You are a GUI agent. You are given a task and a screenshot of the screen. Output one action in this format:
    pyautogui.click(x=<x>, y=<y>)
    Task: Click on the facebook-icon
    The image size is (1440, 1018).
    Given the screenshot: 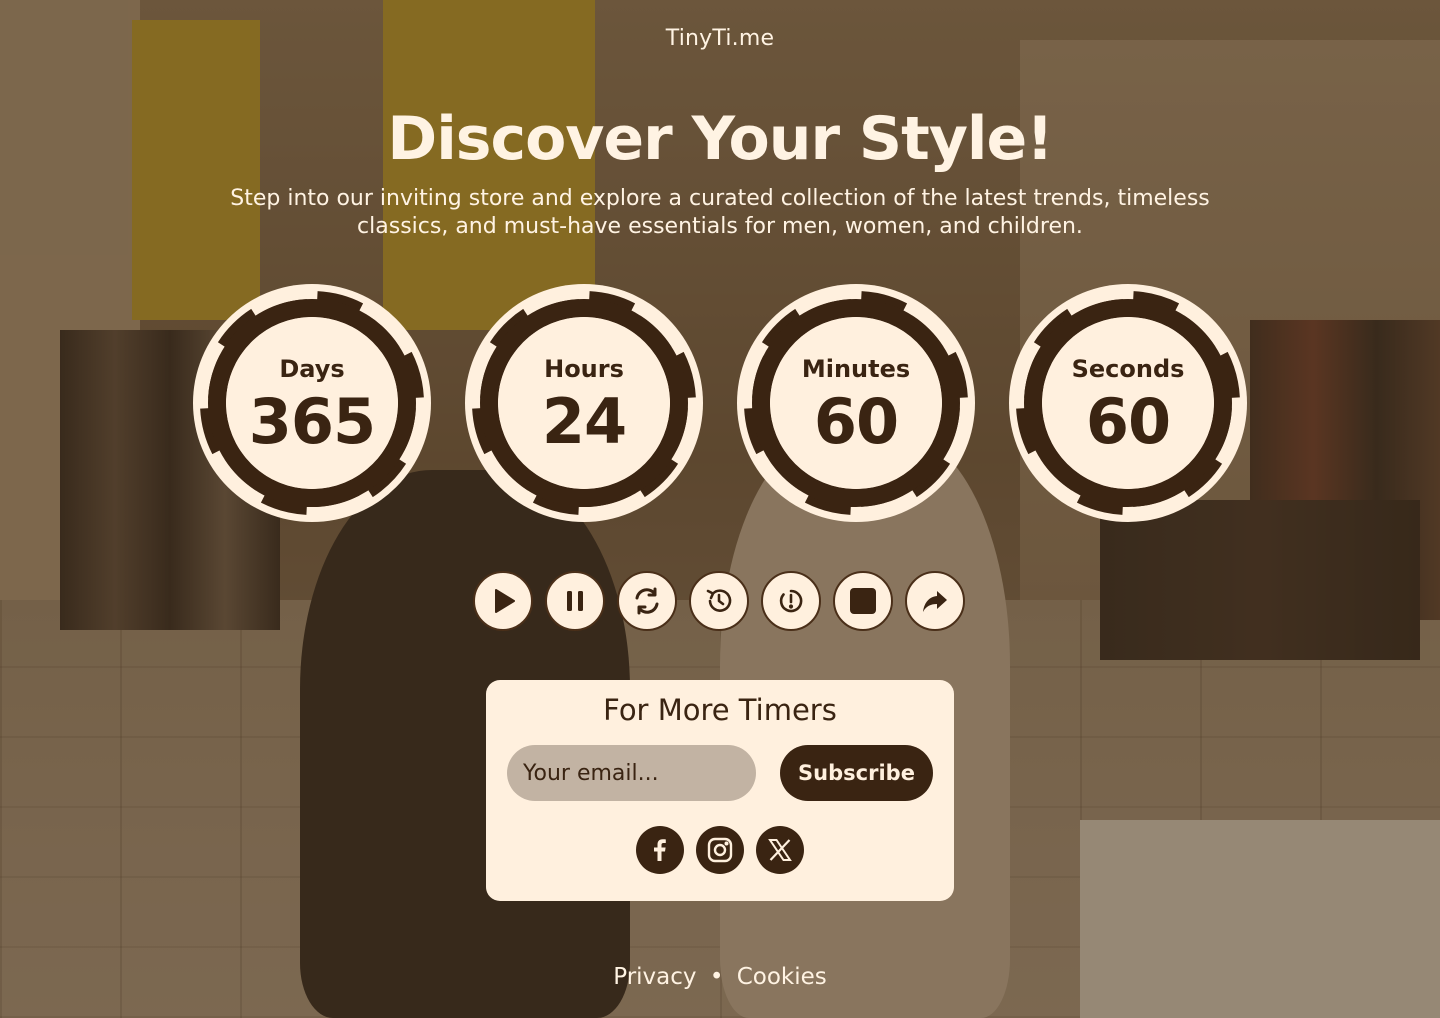 What is the action you would take?
    pyautogui.click(x=660, y=850)
    